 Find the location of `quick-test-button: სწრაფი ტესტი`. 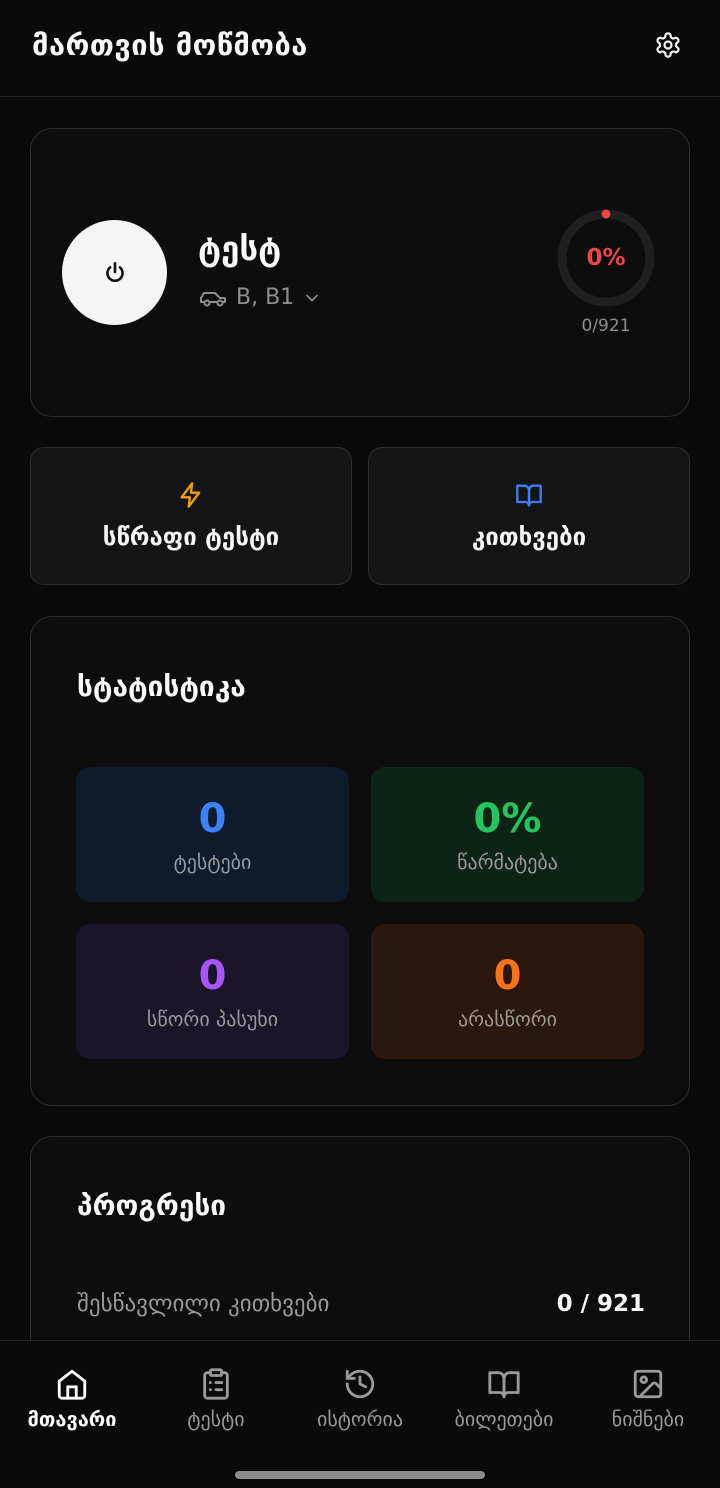

quick-test-button: სწრაფი ტესტი is located at coordinates (191, 516).